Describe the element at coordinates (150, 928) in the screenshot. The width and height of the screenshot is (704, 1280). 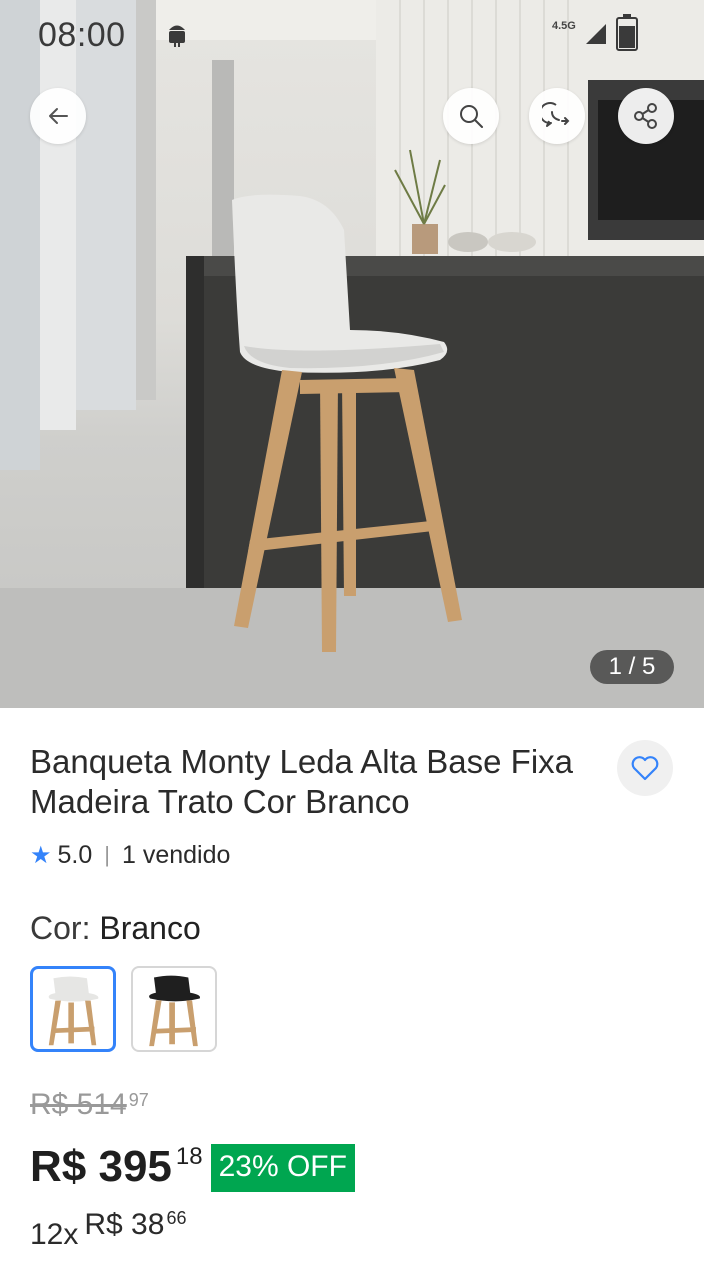
I see `selected-color: Branco` at that location.